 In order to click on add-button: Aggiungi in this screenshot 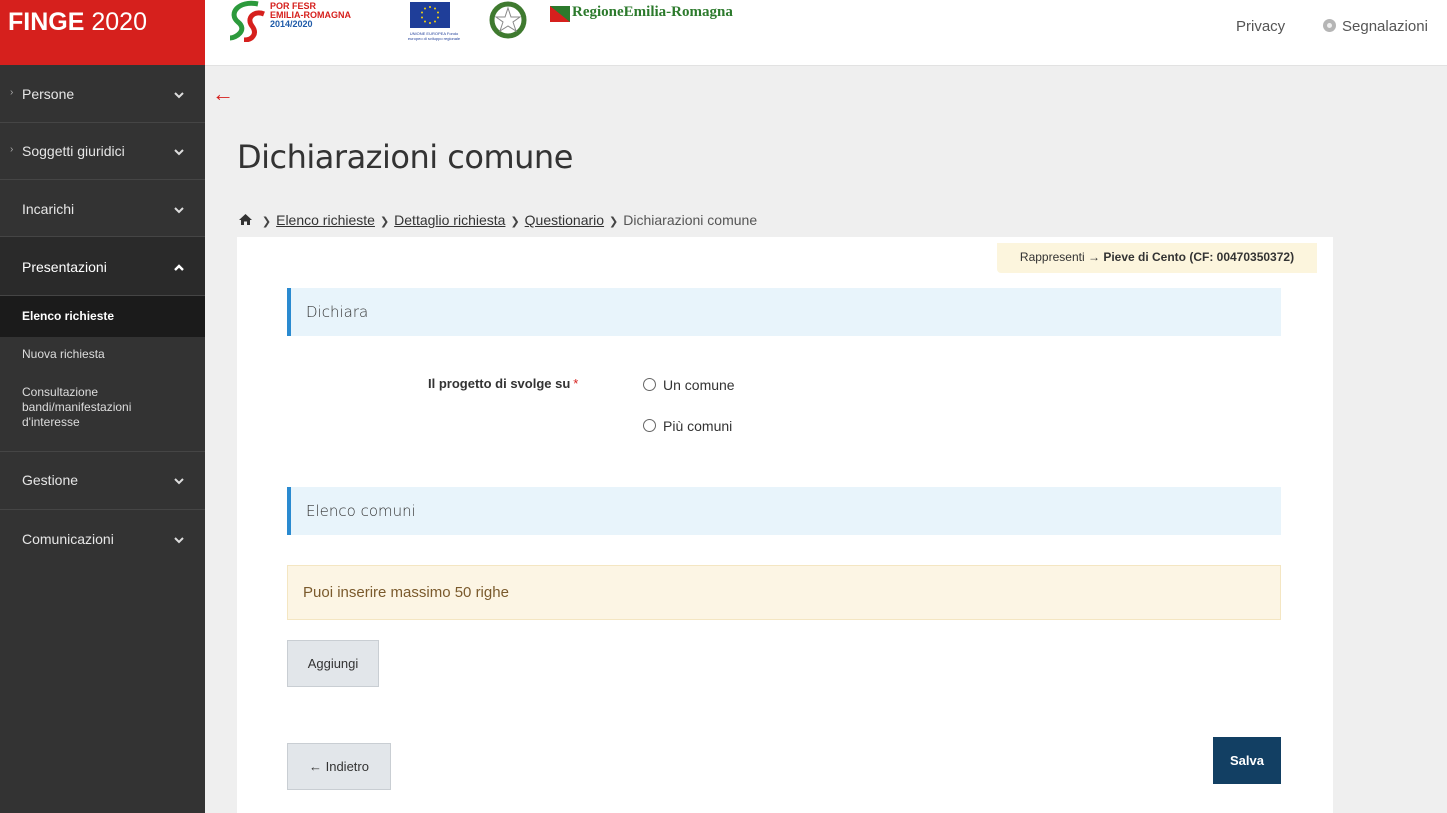, I will do `click(333, 663)`.